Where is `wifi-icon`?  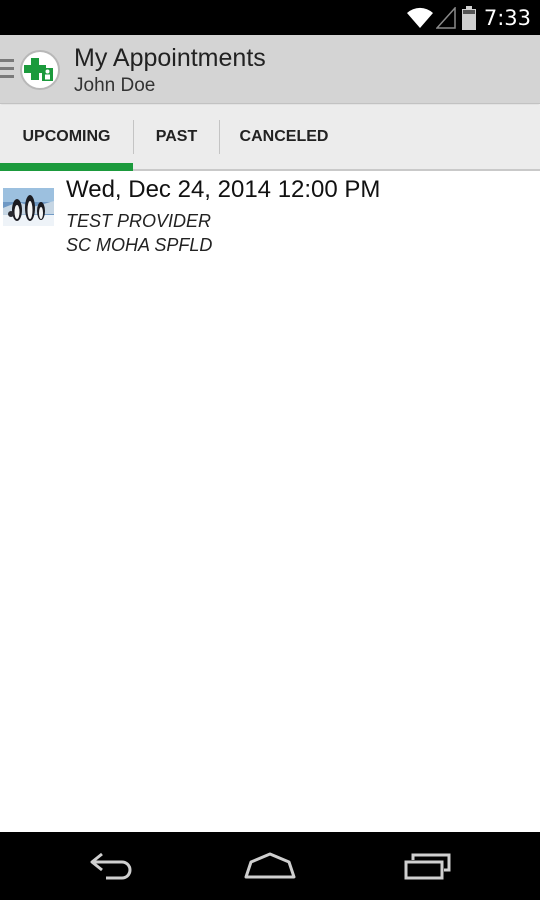 wifi-icon is located at coordinates (420, 18).